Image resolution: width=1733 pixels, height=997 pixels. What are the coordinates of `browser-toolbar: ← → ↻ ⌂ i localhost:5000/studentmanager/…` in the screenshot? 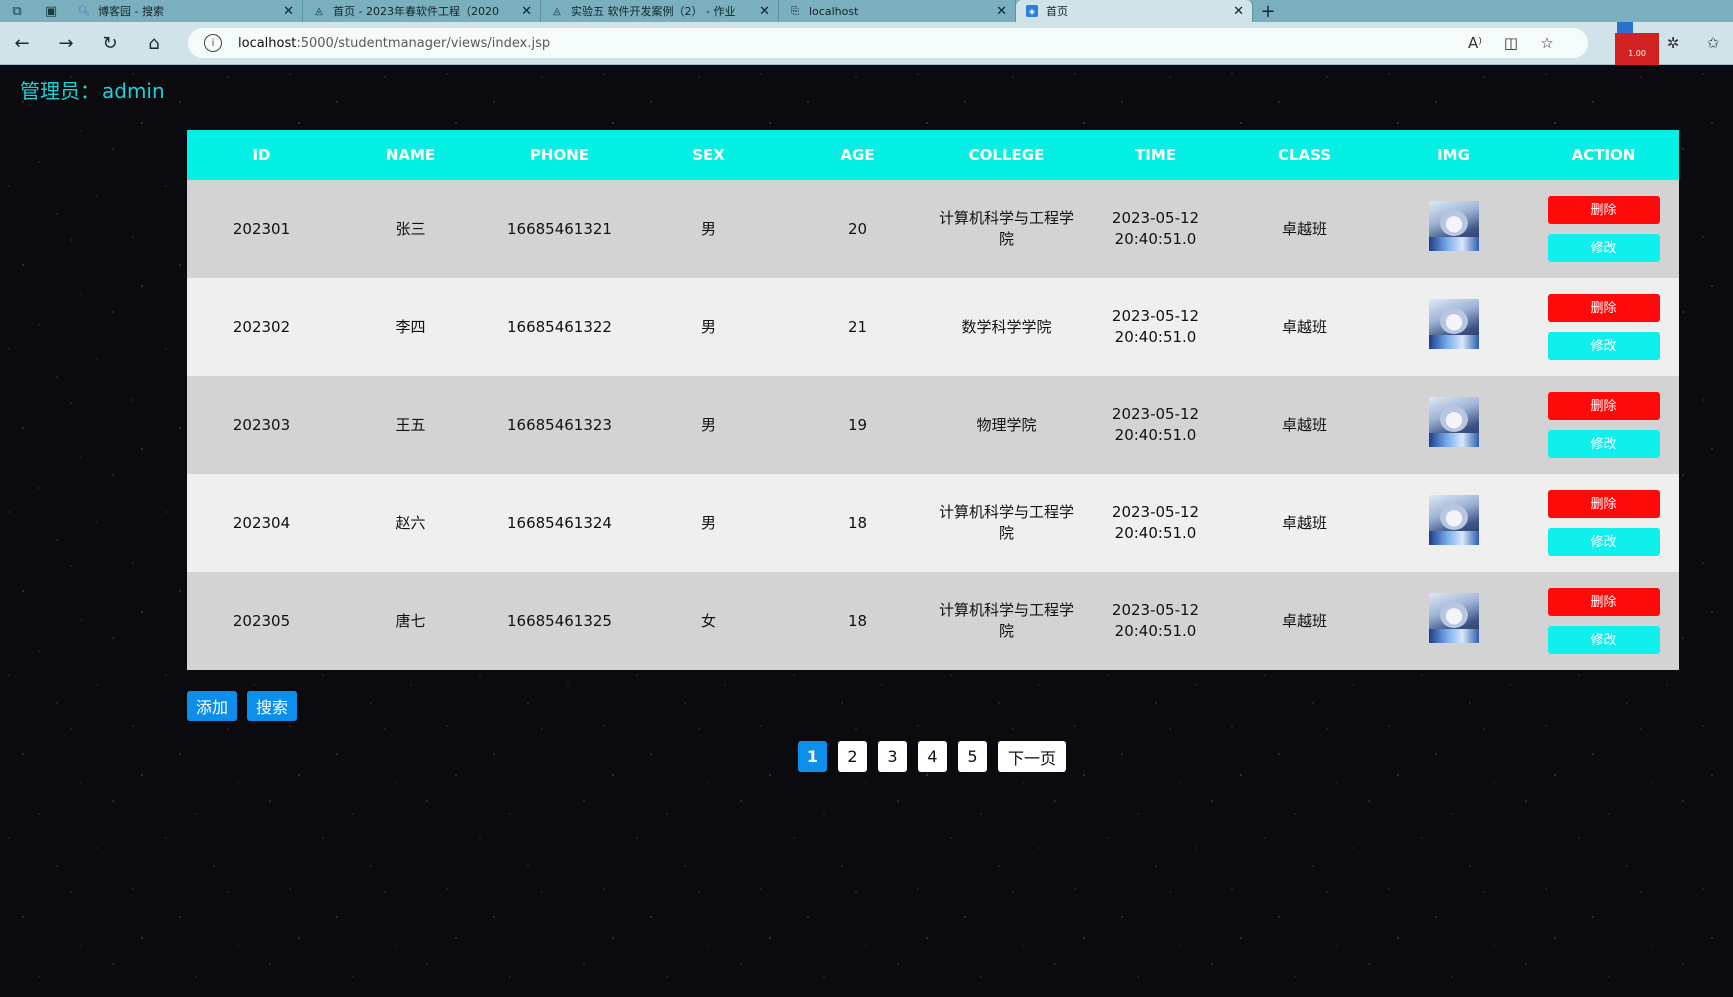 It's located at (866, 48).